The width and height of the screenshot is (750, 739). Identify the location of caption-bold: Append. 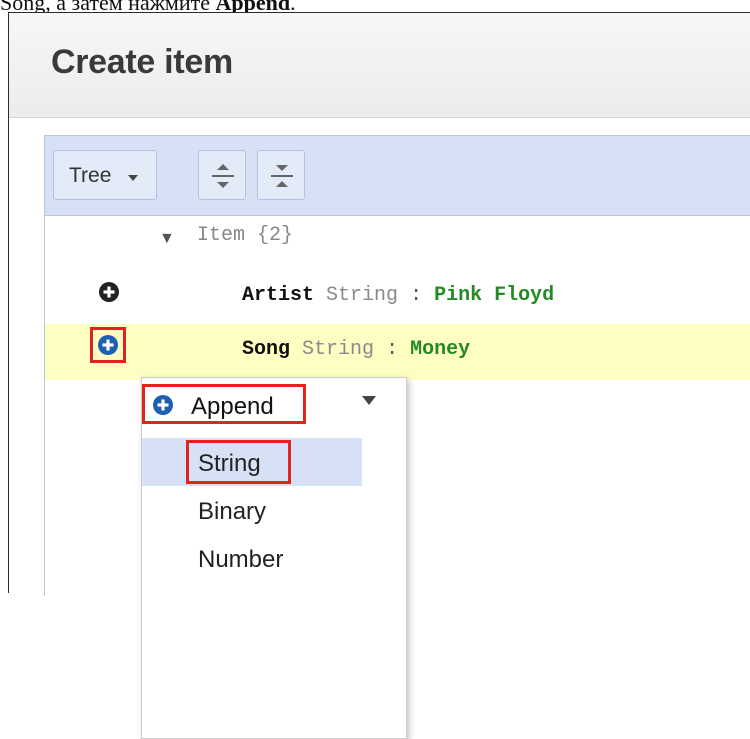
(253, 6).